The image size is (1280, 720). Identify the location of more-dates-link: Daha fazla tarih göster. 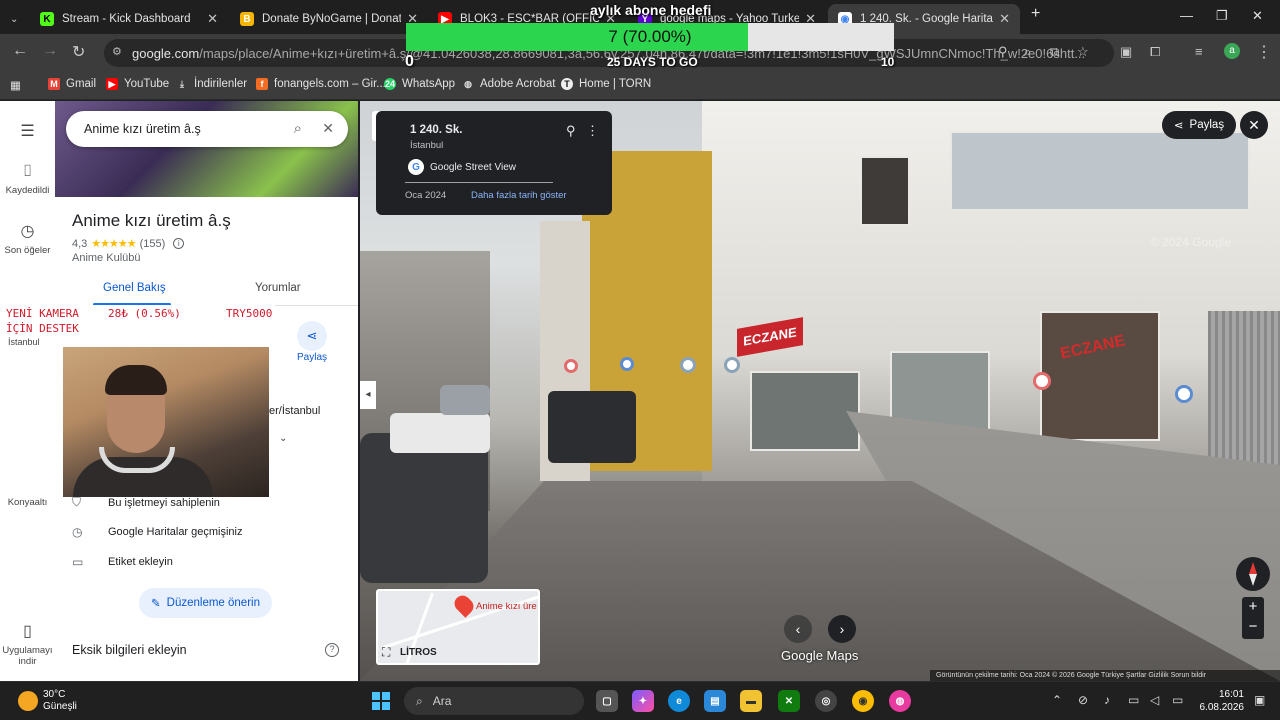
(519, 195).